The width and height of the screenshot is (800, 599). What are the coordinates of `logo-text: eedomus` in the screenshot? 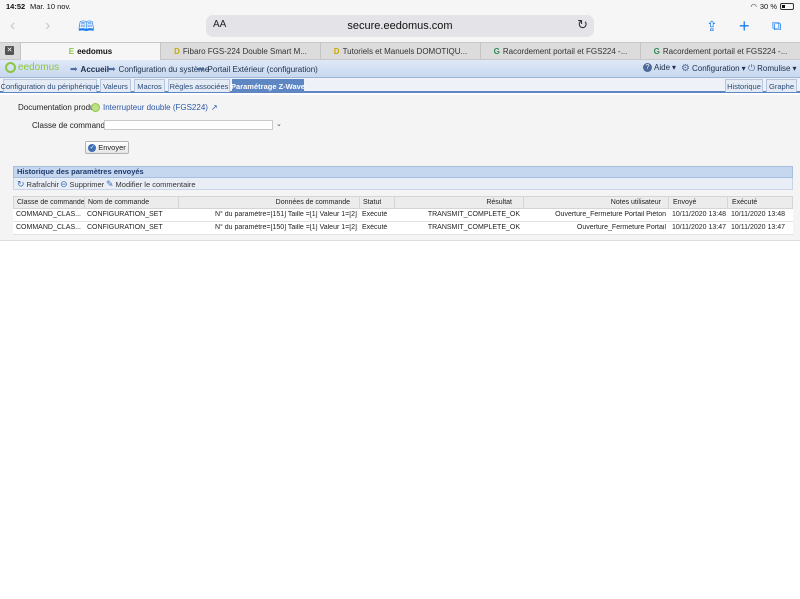 It's located at (39, 67).